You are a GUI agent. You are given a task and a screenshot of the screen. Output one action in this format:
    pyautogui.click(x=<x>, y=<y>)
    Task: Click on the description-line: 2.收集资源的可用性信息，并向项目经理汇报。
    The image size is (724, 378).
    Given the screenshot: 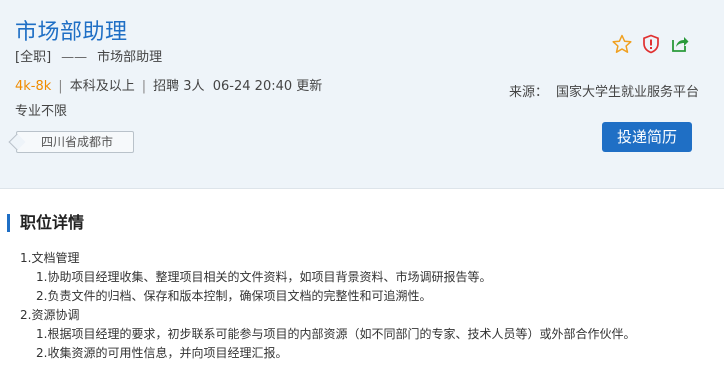 What is the action you would take?
    pyautogui.click(x=162, y=353)
    